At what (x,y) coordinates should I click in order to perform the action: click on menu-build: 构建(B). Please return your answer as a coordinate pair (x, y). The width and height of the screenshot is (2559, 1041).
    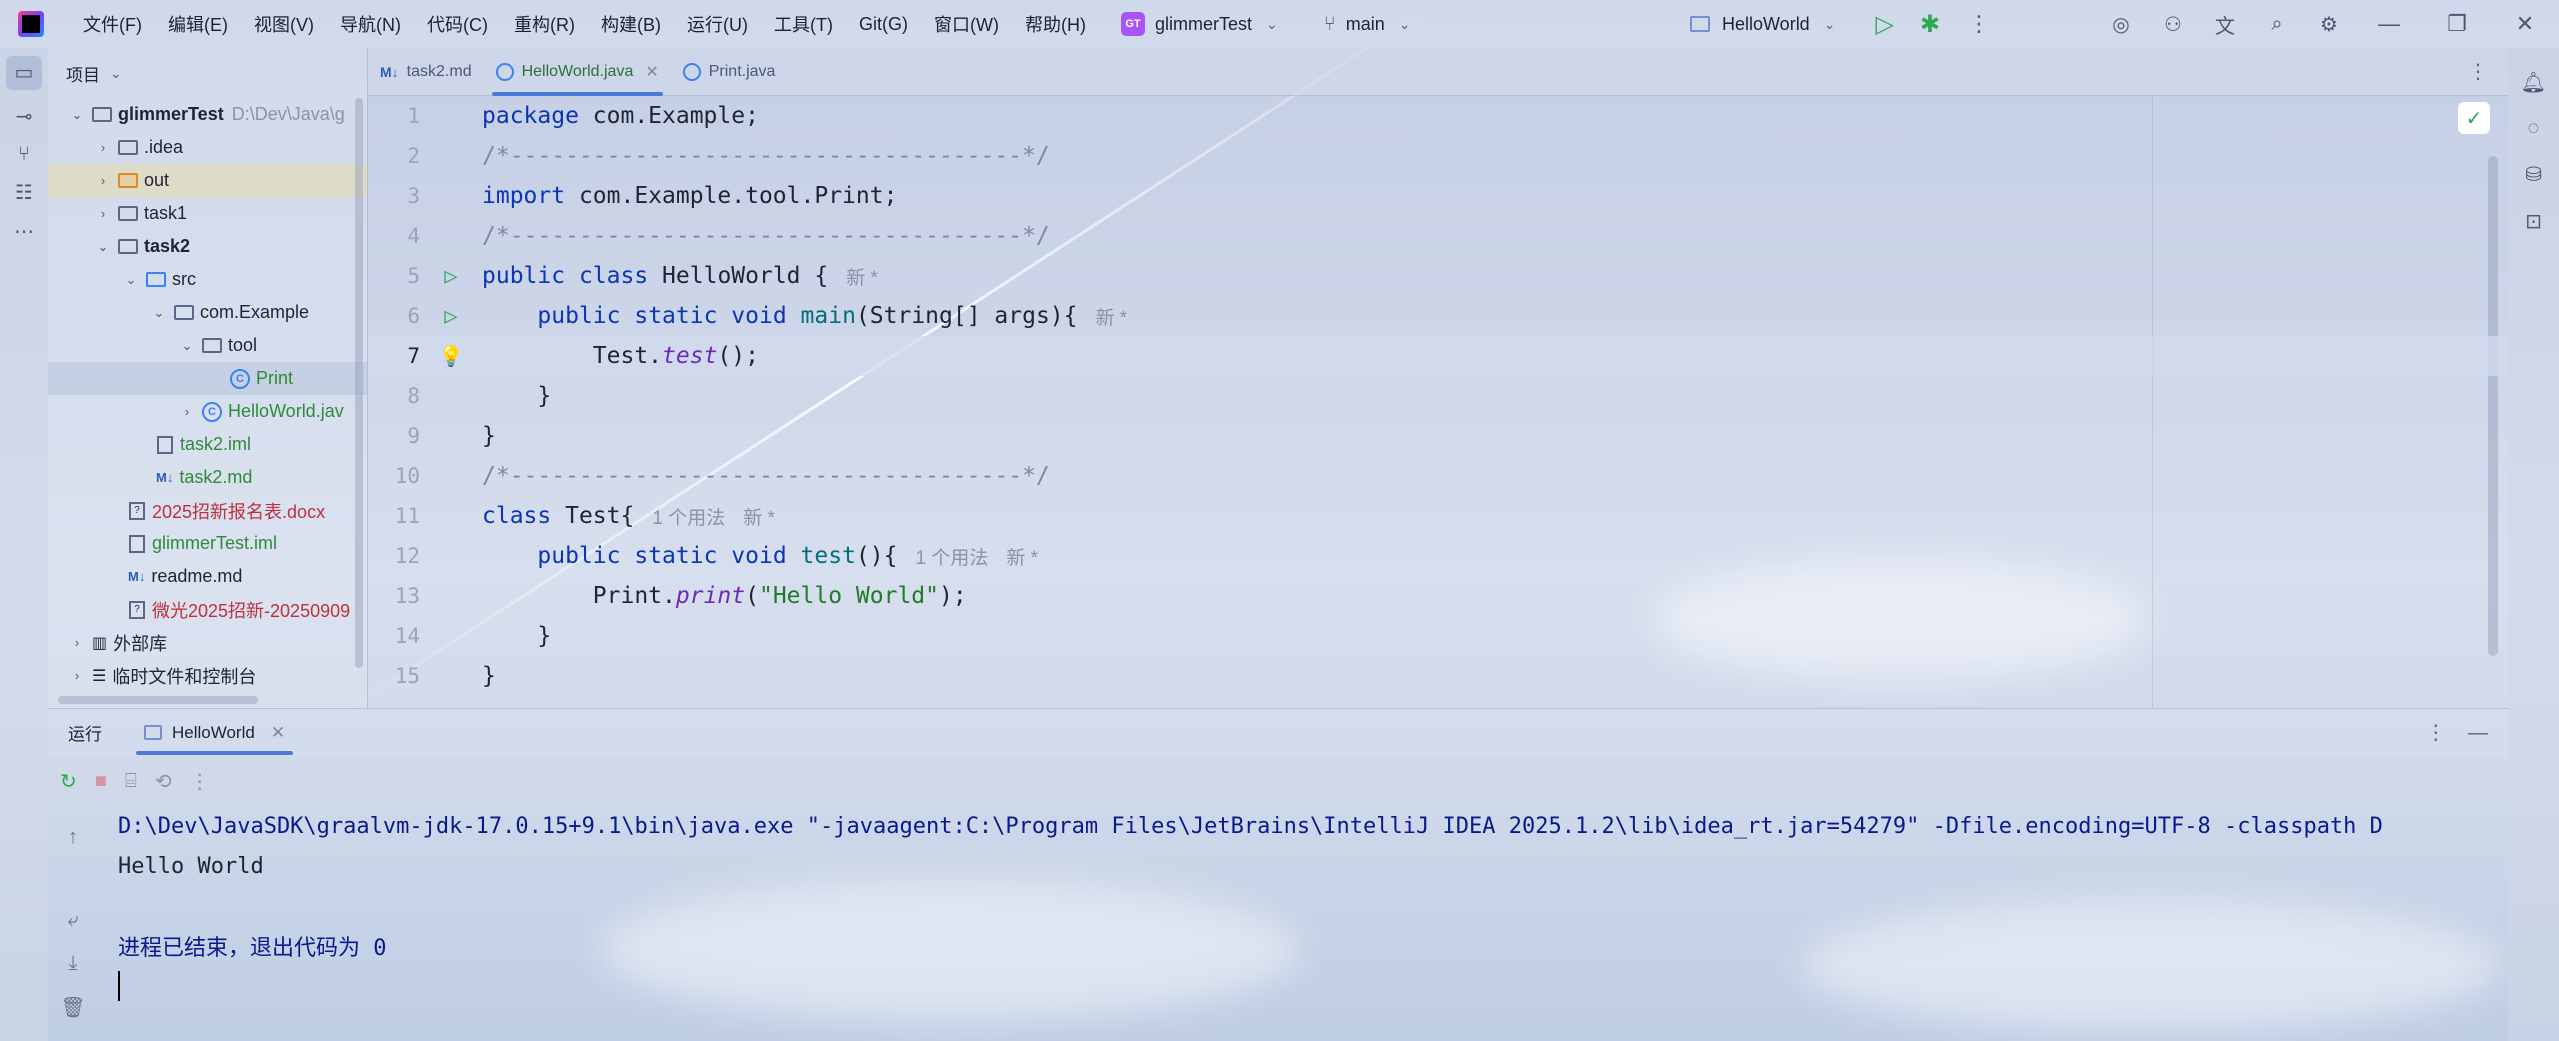
    Looking at the image, I should click on (631, 24).